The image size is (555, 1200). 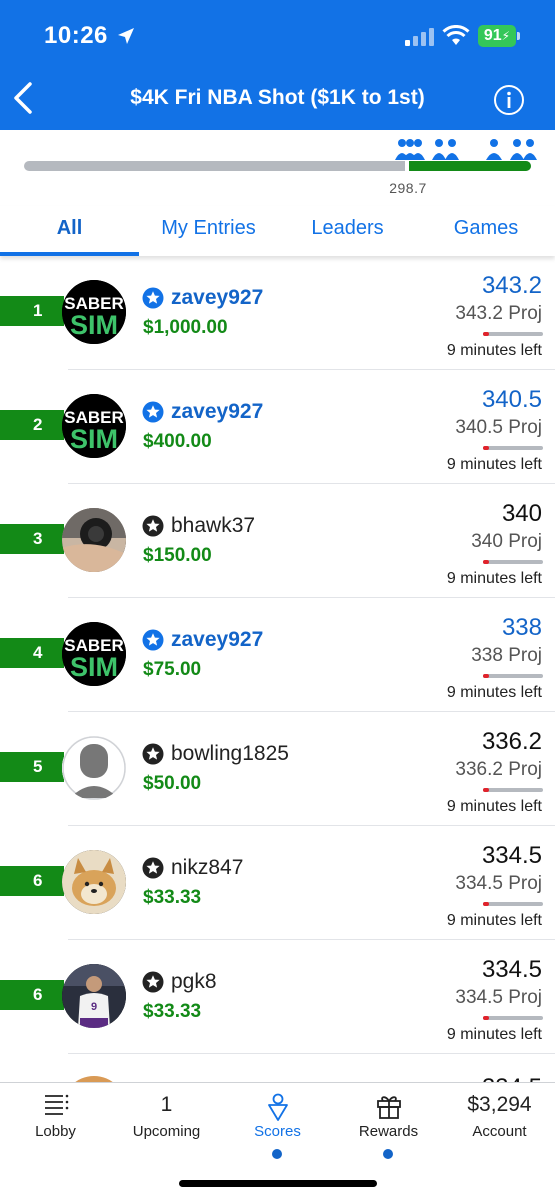 What do you see at coordinates (511, 285) in the screenshot?
I see `entry-score: 343.2` at bounding box center [511, 285].